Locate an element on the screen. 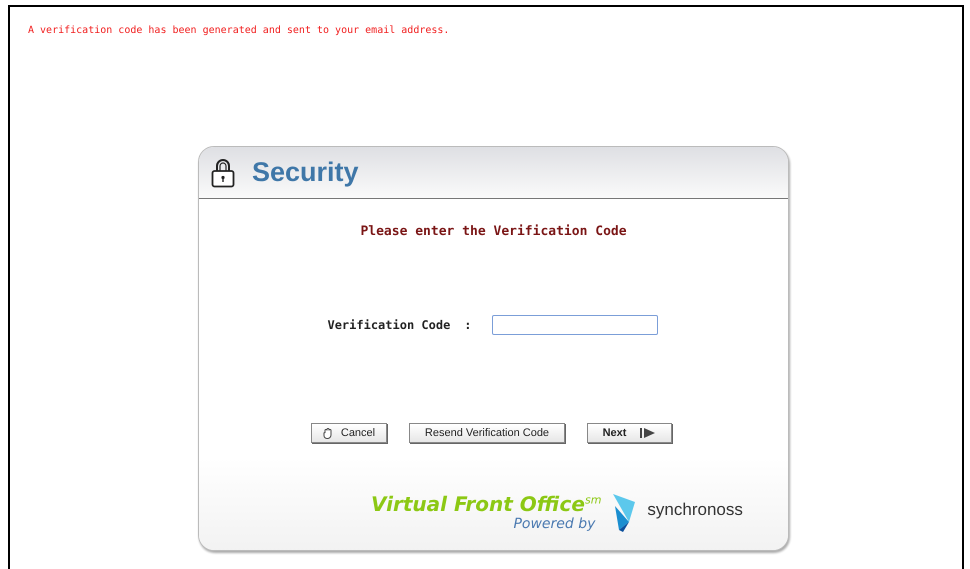 This screenshot has width=970, height=569. card-title: Security is located at coordinates (305, 172).